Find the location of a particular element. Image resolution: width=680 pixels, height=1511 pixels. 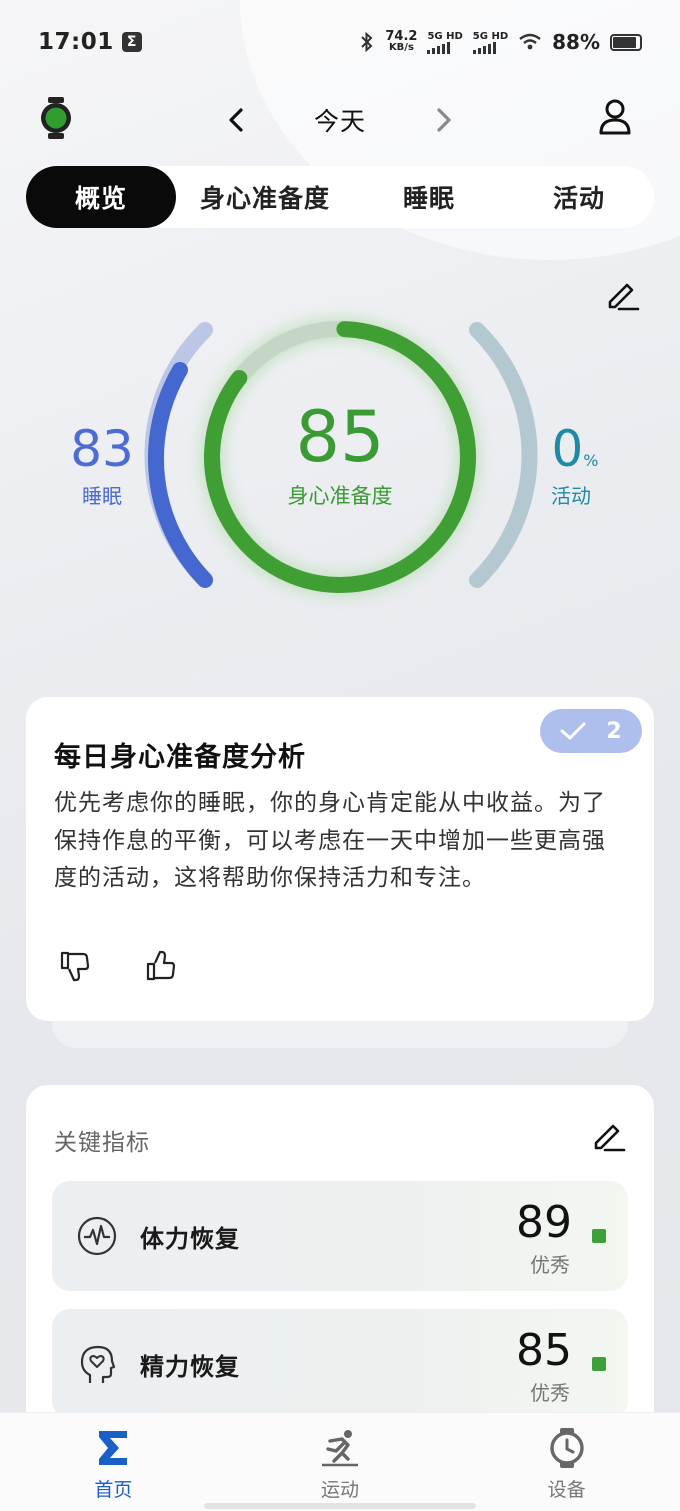

completed-badge: 2 is located at coordinates (591, 731).